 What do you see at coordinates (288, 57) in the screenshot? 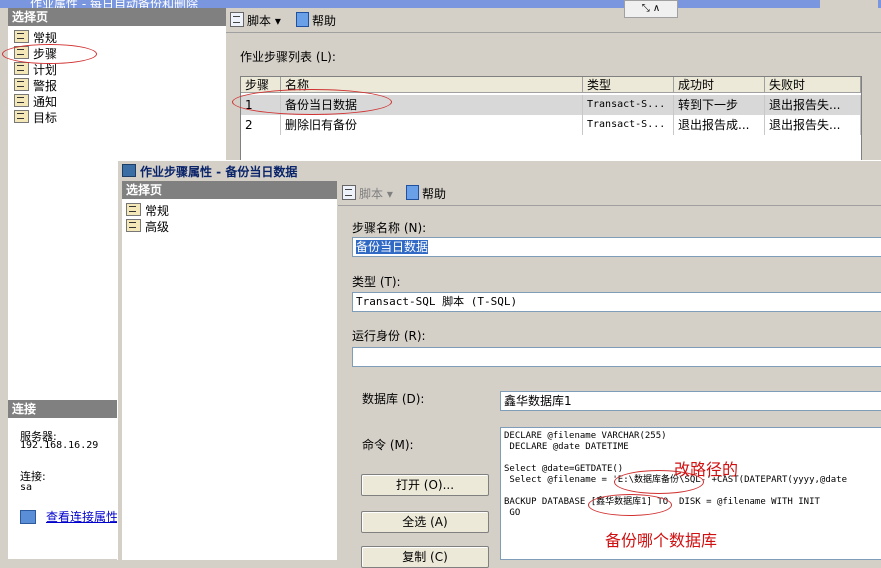
I see `steps-list-label: 作业步骤列表 (L):` at bounding box center [288, 57].